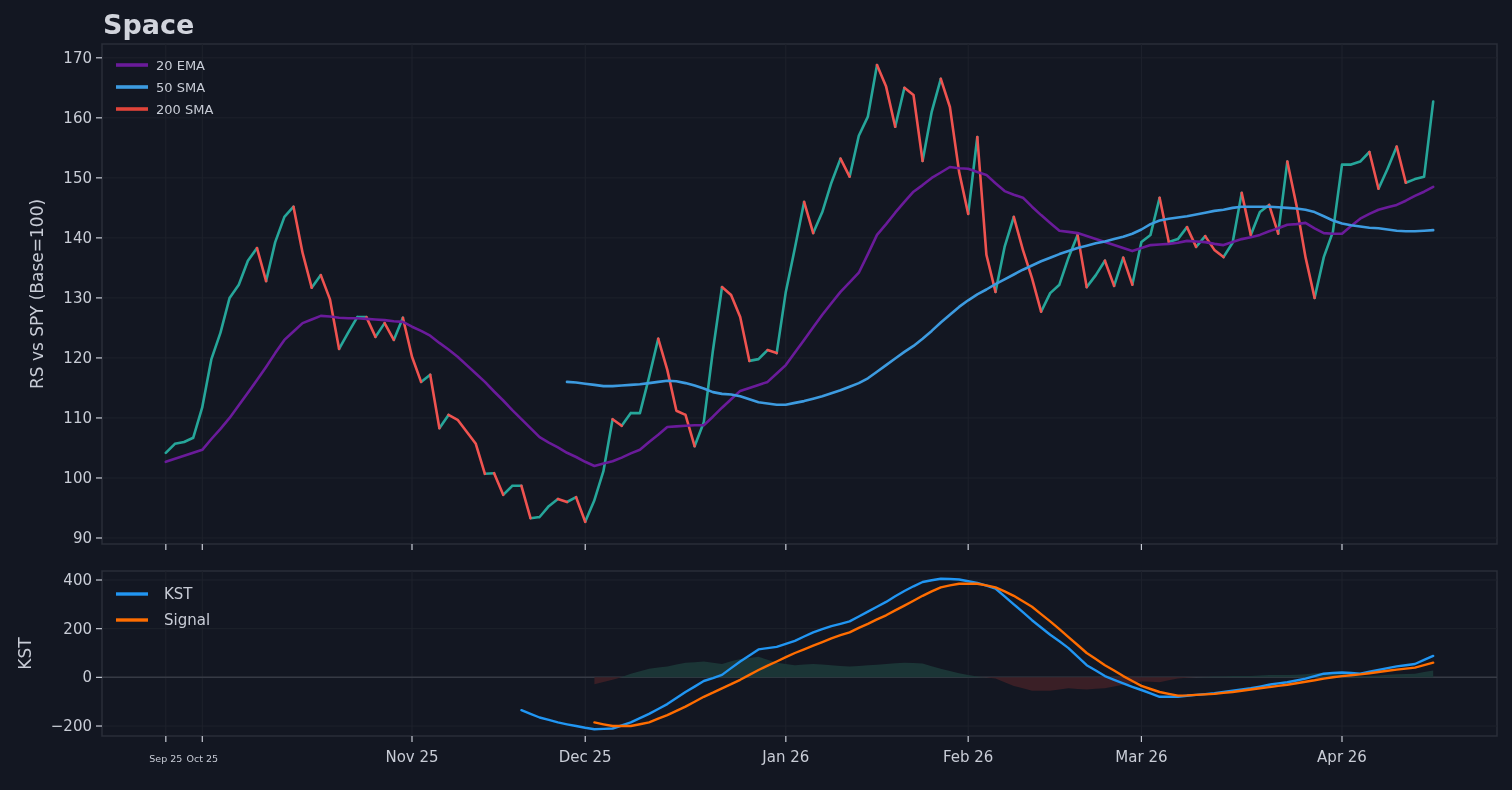 The width and height of the screenshot is (1512, 790). What do you see at coordinates (71, 726) in the screenshot?
I see `y-tick-label: −200` at bounding box center [71, 726].